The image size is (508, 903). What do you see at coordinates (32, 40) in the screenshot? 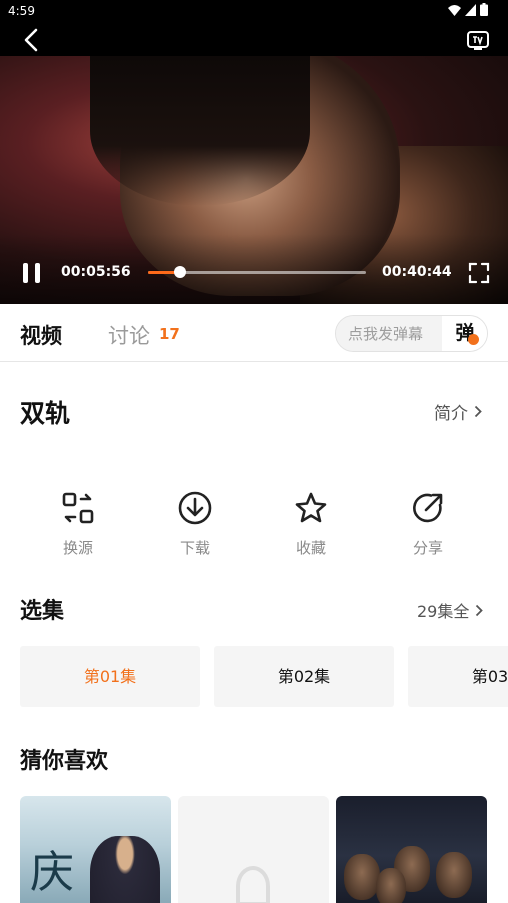
I see `back-icon` at bounding box center [32, 40].